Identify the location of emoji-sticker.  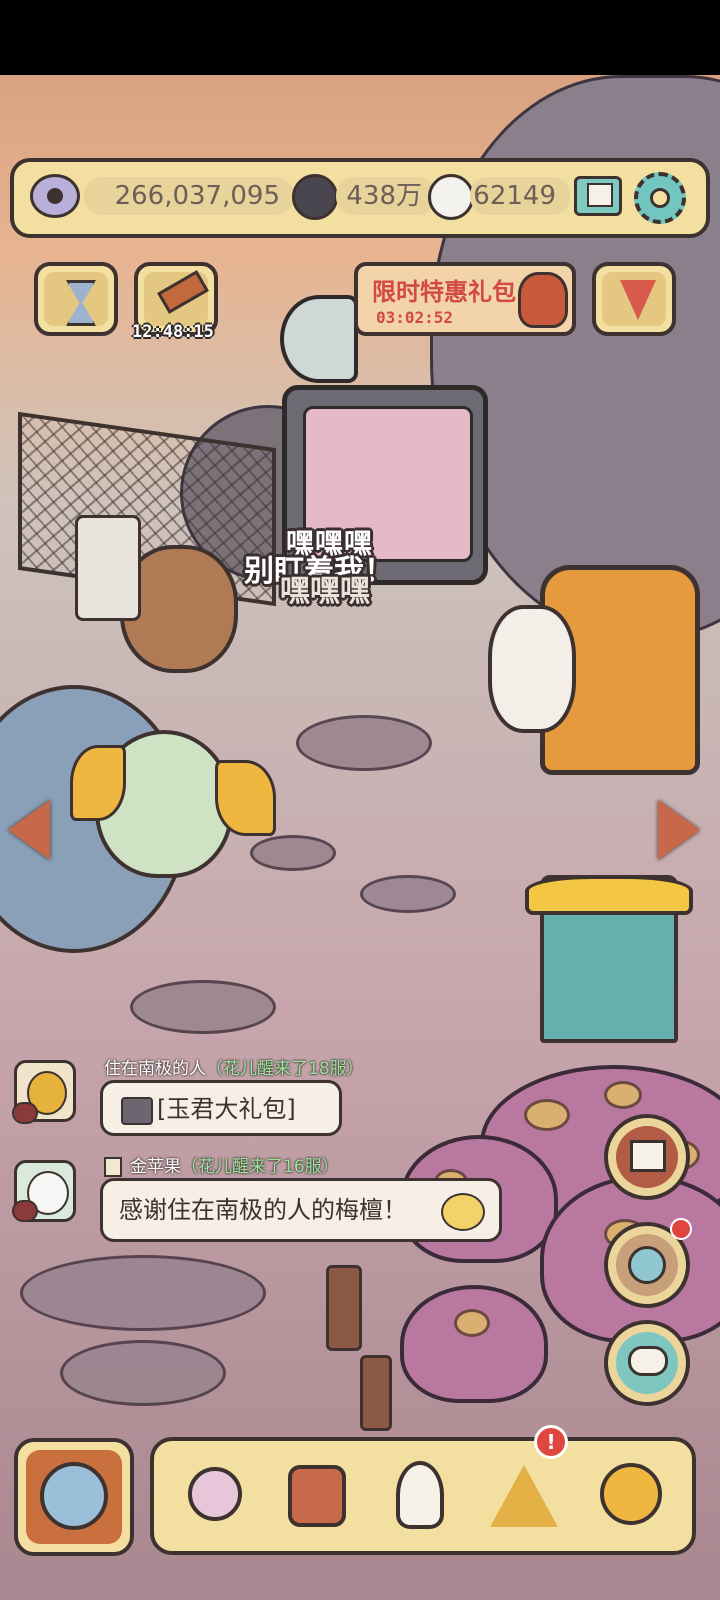
(463, 1212).